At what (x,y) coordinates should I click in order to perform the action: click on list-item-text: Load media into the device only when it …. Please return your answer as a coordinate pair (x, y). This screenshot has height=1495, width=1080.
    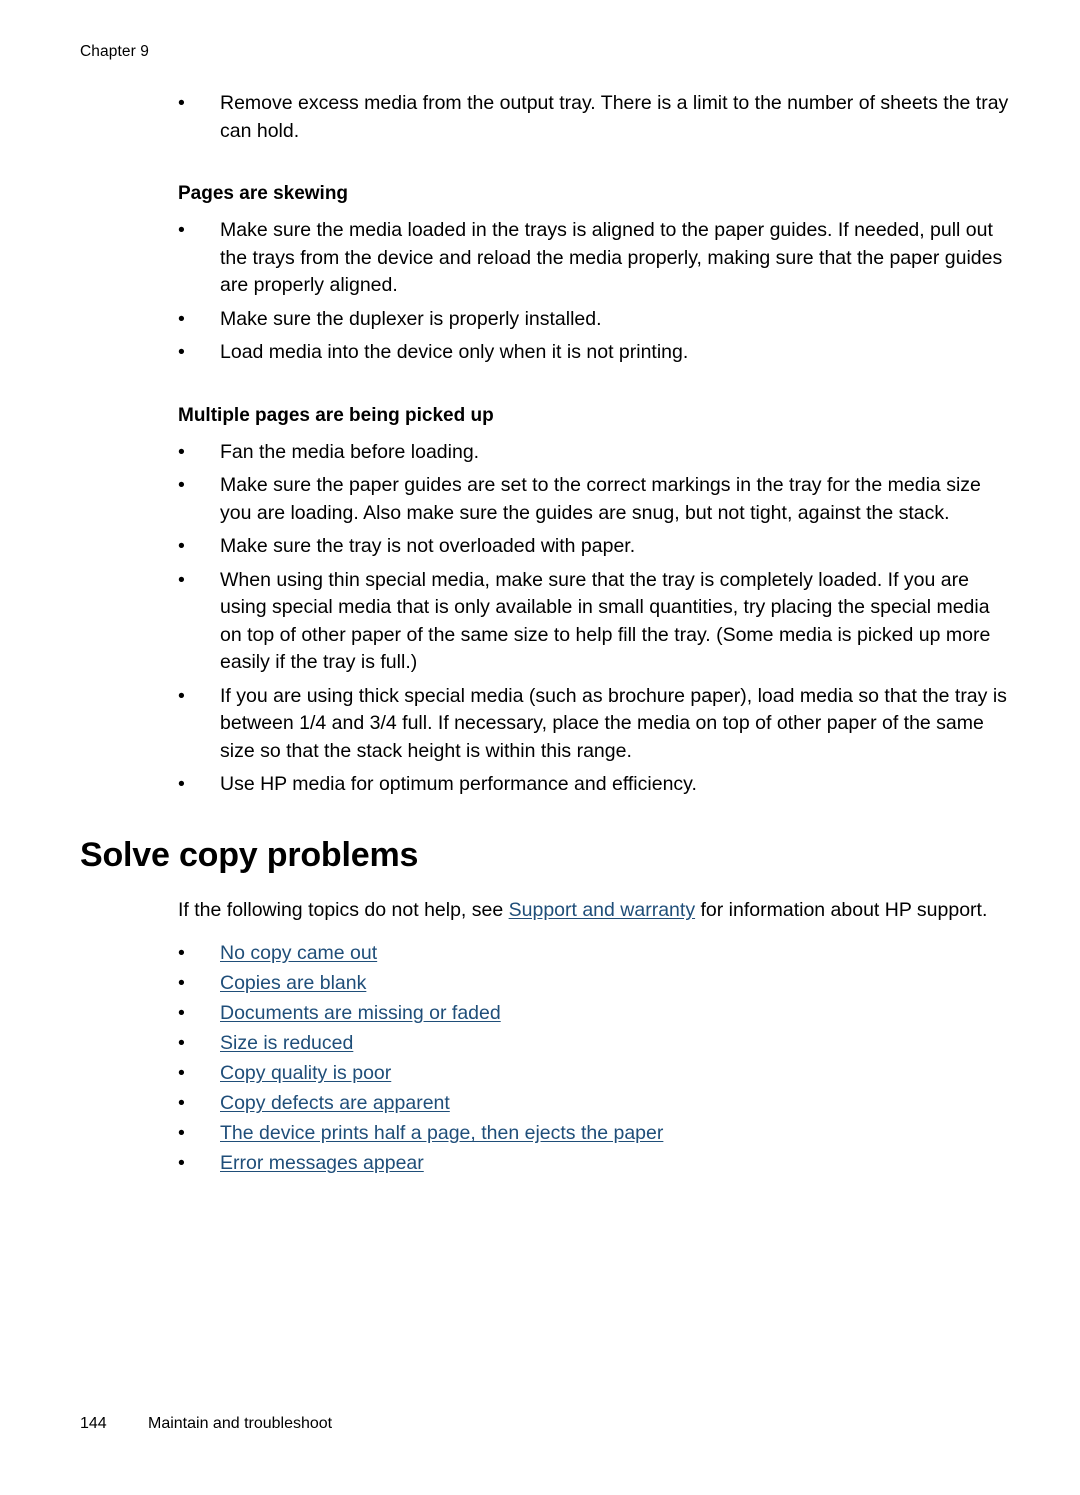
    Looking at the image, I should click on (454, 352).